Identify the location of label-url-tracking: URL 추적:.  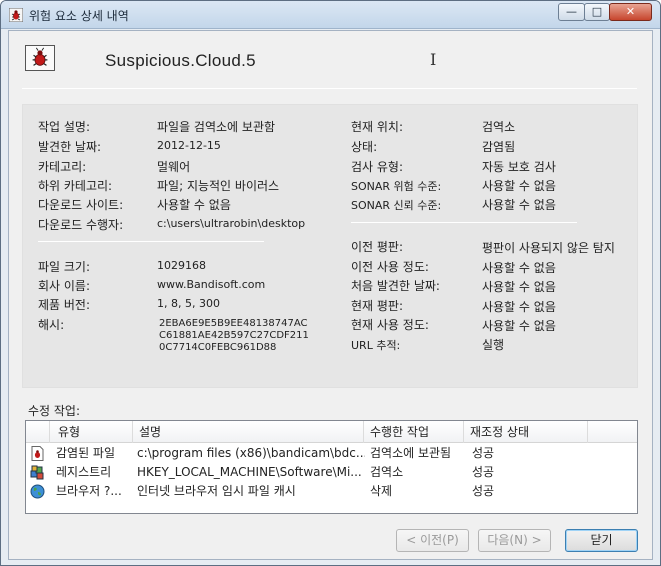
(376, 345).